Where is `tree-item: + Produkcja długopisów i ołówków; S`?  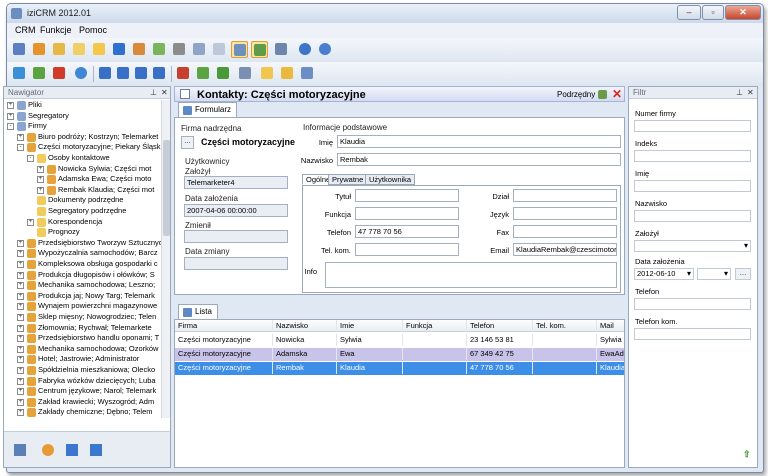
tree-item: + Produkcja długopisów i ołówków; S is located at coordinates (83, 275).